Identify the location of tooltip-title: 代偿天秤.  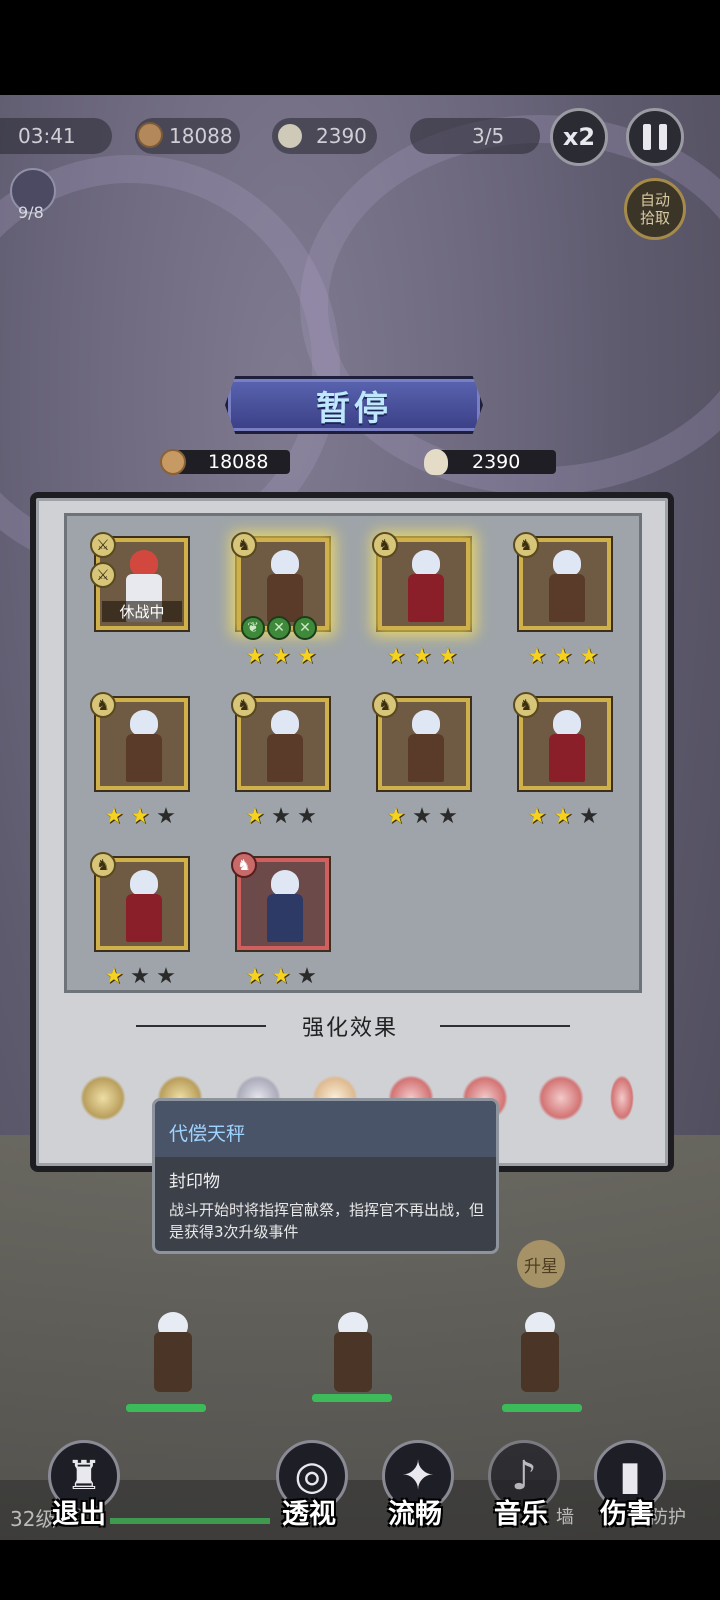
(207, 1134).